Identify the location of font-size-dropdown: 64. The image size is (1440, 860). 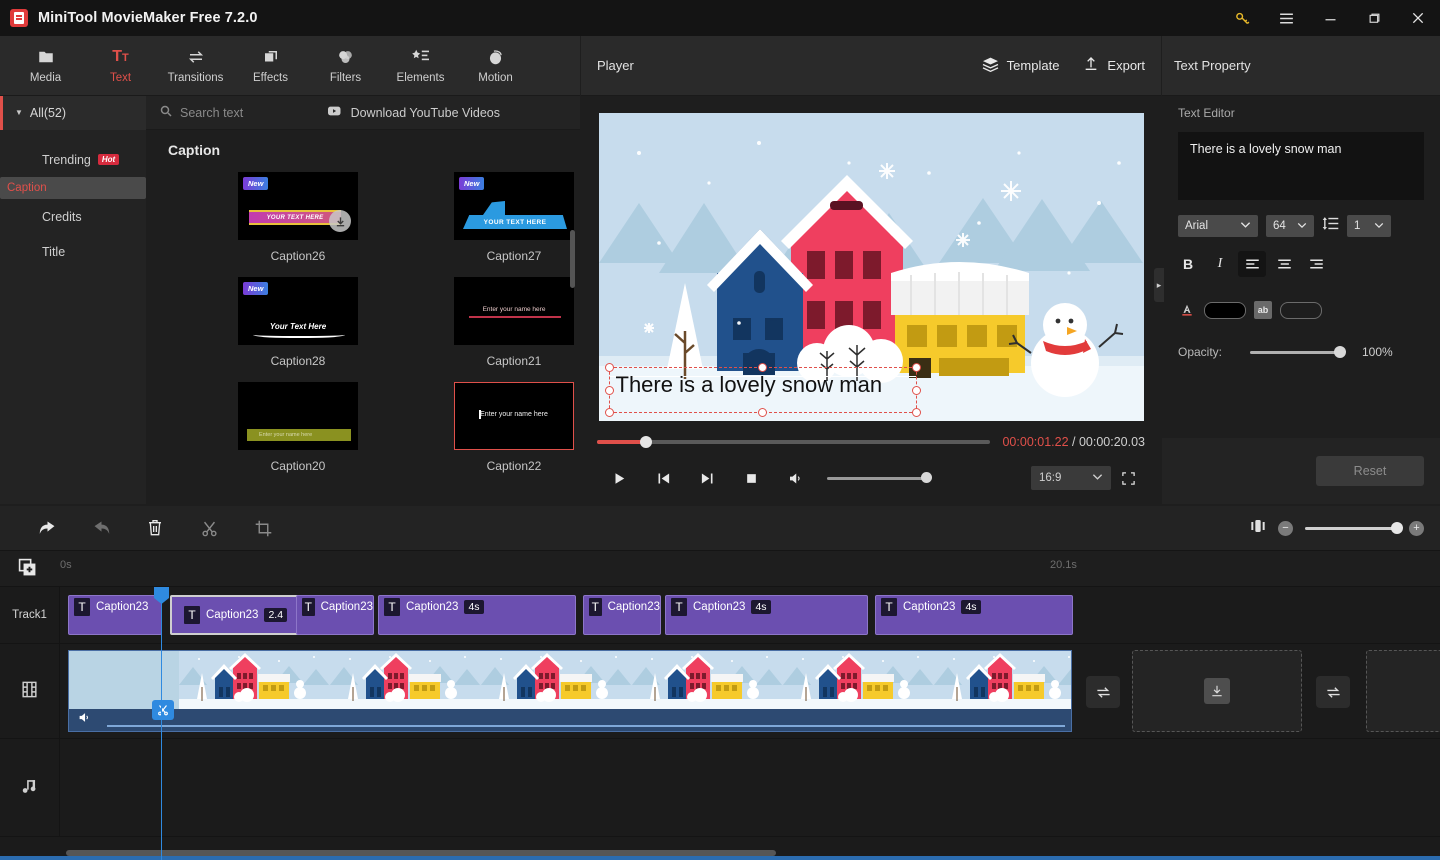
(1290, 226).